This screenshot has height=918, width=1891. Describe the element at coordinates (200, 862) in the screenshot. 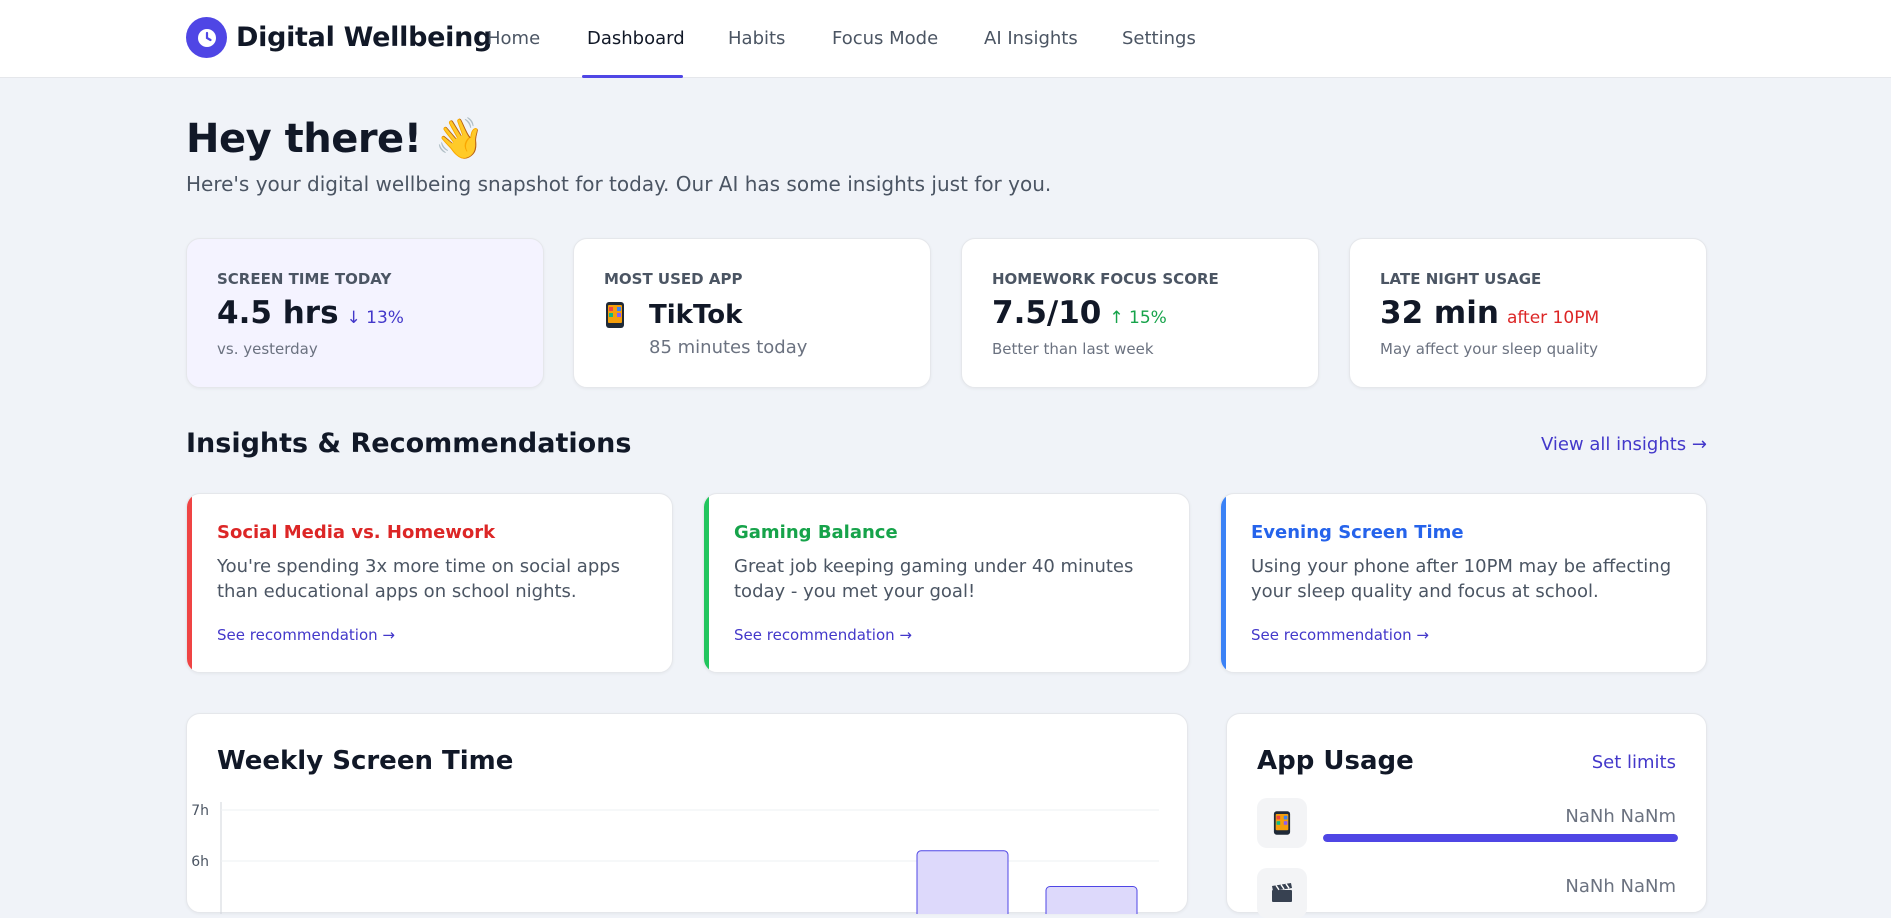

I see `y-tick-label: 6h` at that location.